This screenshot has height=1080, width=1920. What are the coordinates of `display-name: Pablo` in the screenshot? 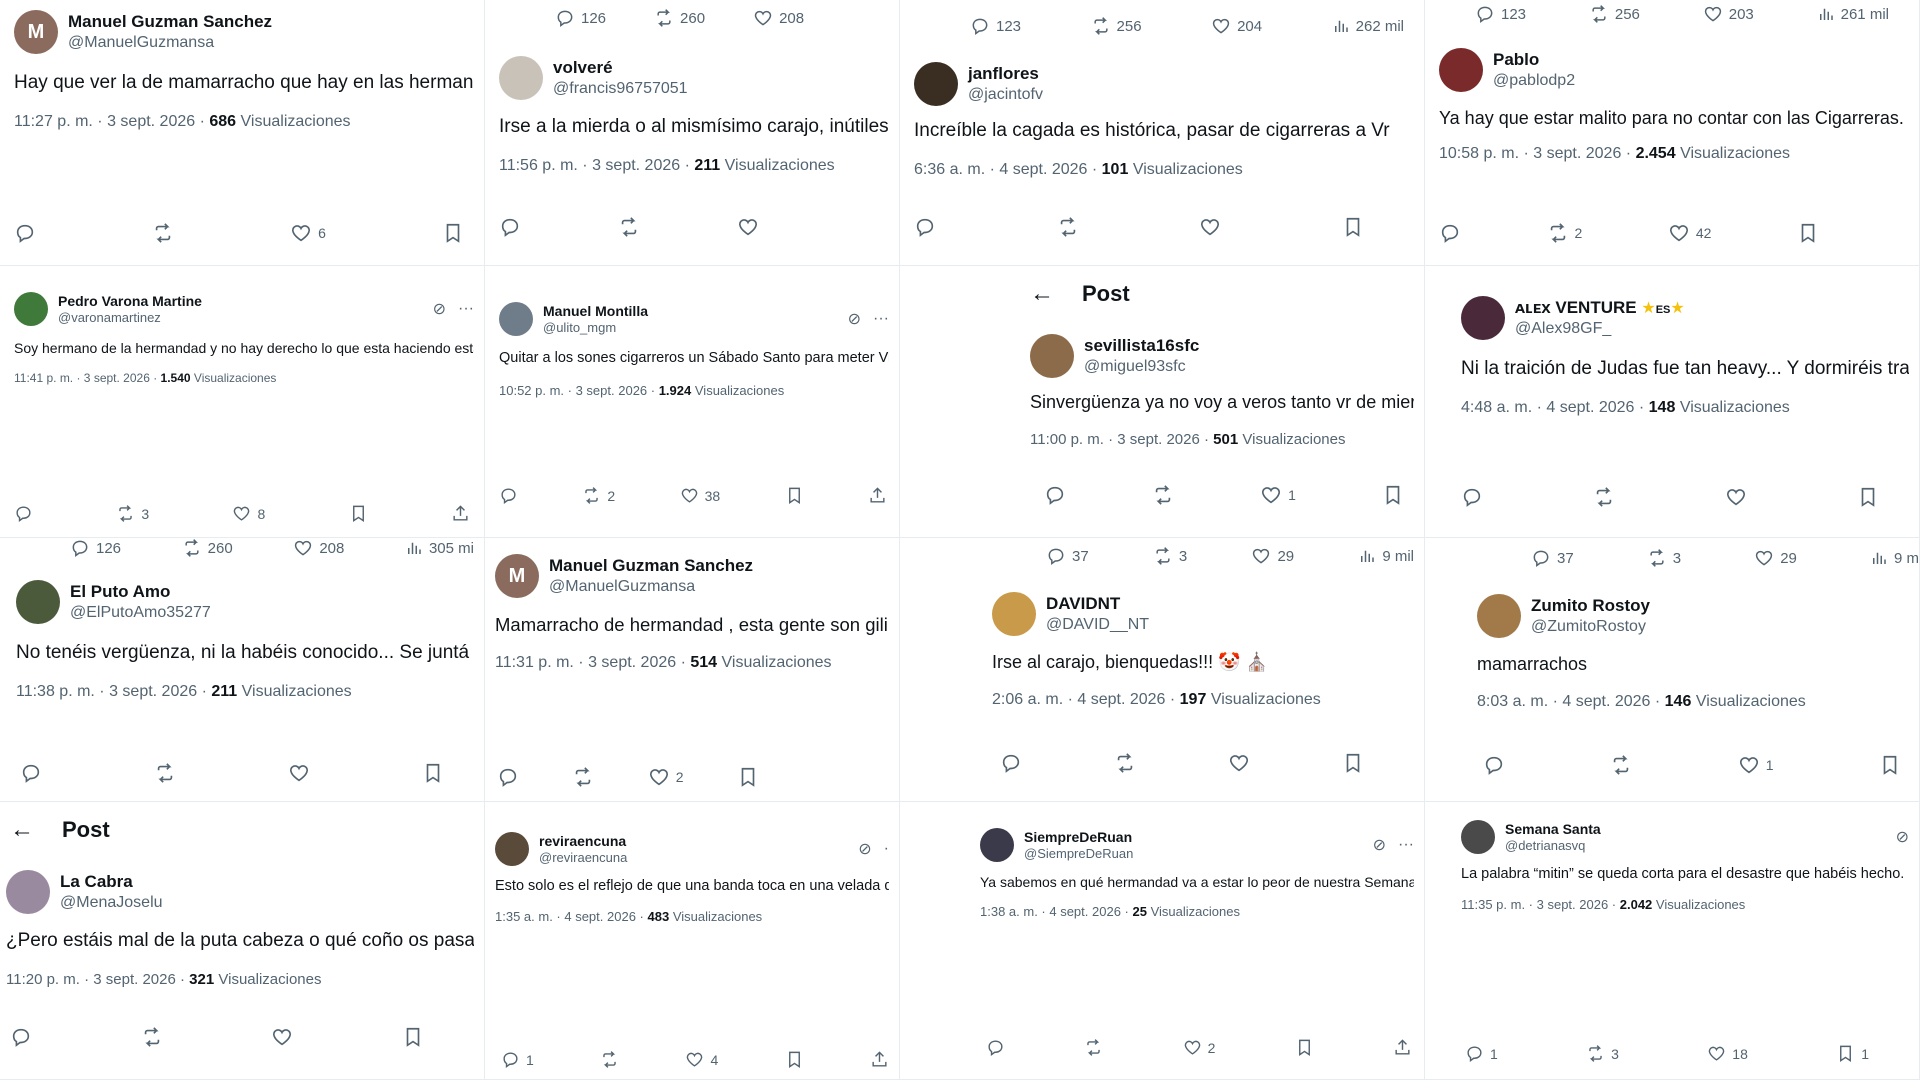 It's located at (1701, 60).